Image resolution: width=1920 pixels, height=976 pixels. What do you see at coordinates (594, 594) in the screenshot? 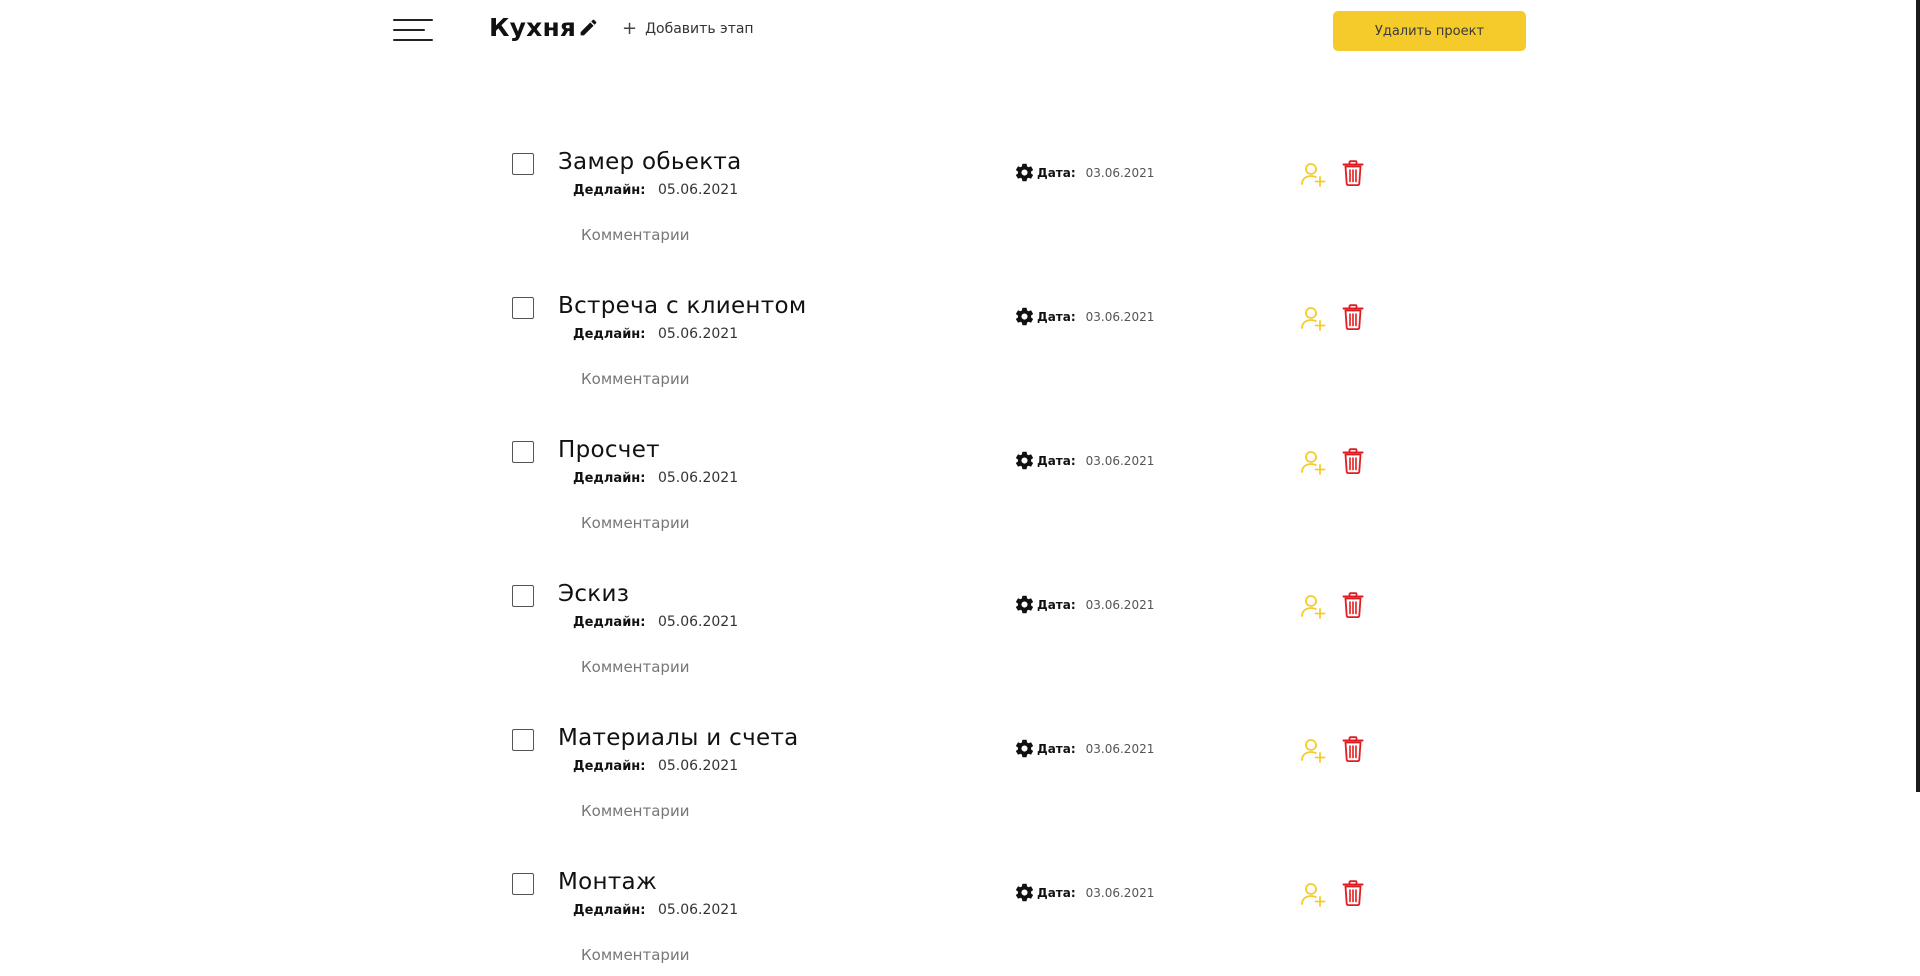
I see `stage-title: Эскиз` at bounding box center [594, 594].